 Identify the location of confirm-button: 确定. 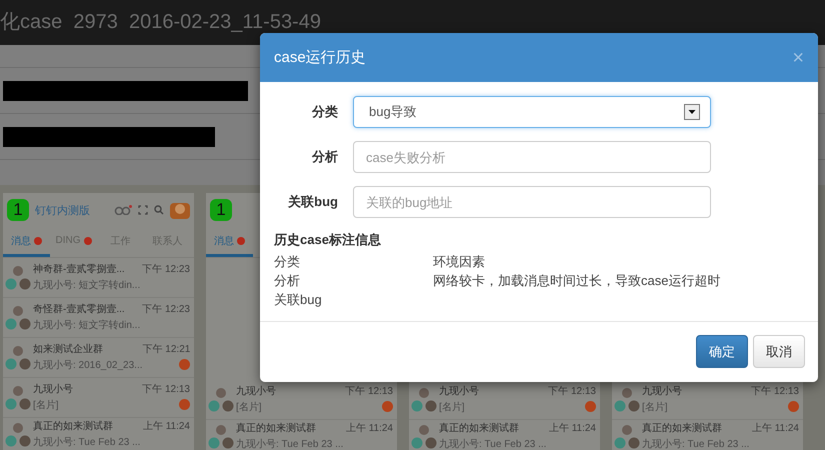
(722, 351).